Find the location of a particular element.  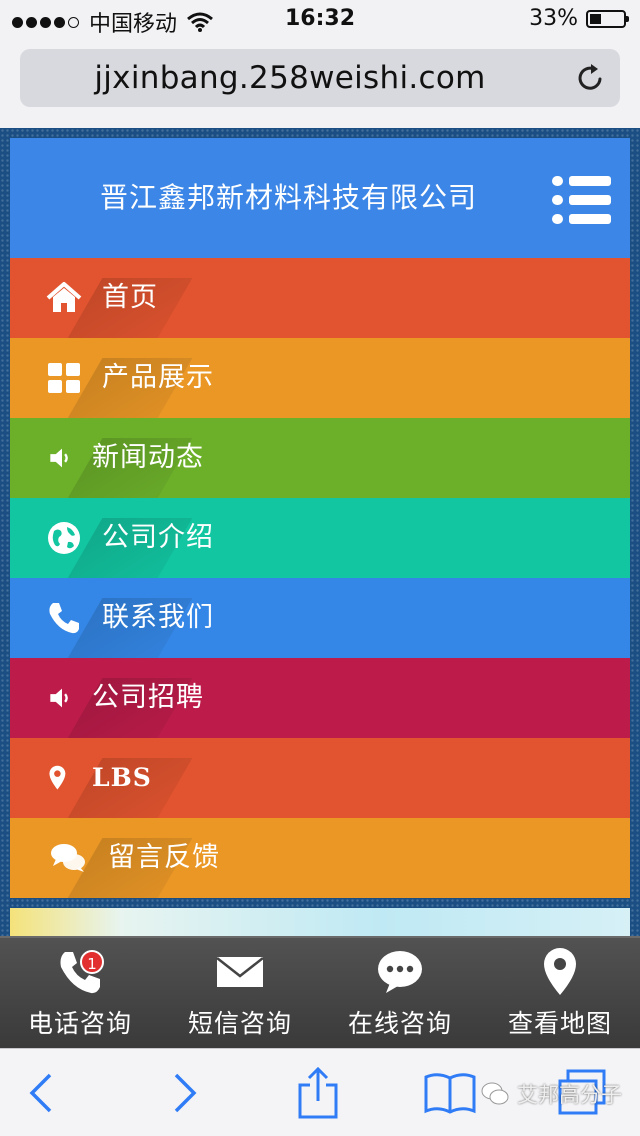

nav-item-label: 新闻动态 is located at coordinates (148, 457).